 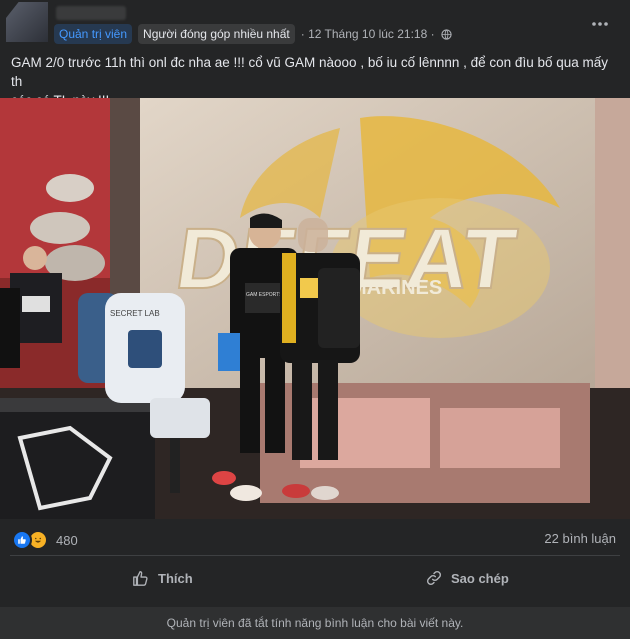 I want to click on chair-brand-text: SECRET LAB, so click(x=135, y=313).